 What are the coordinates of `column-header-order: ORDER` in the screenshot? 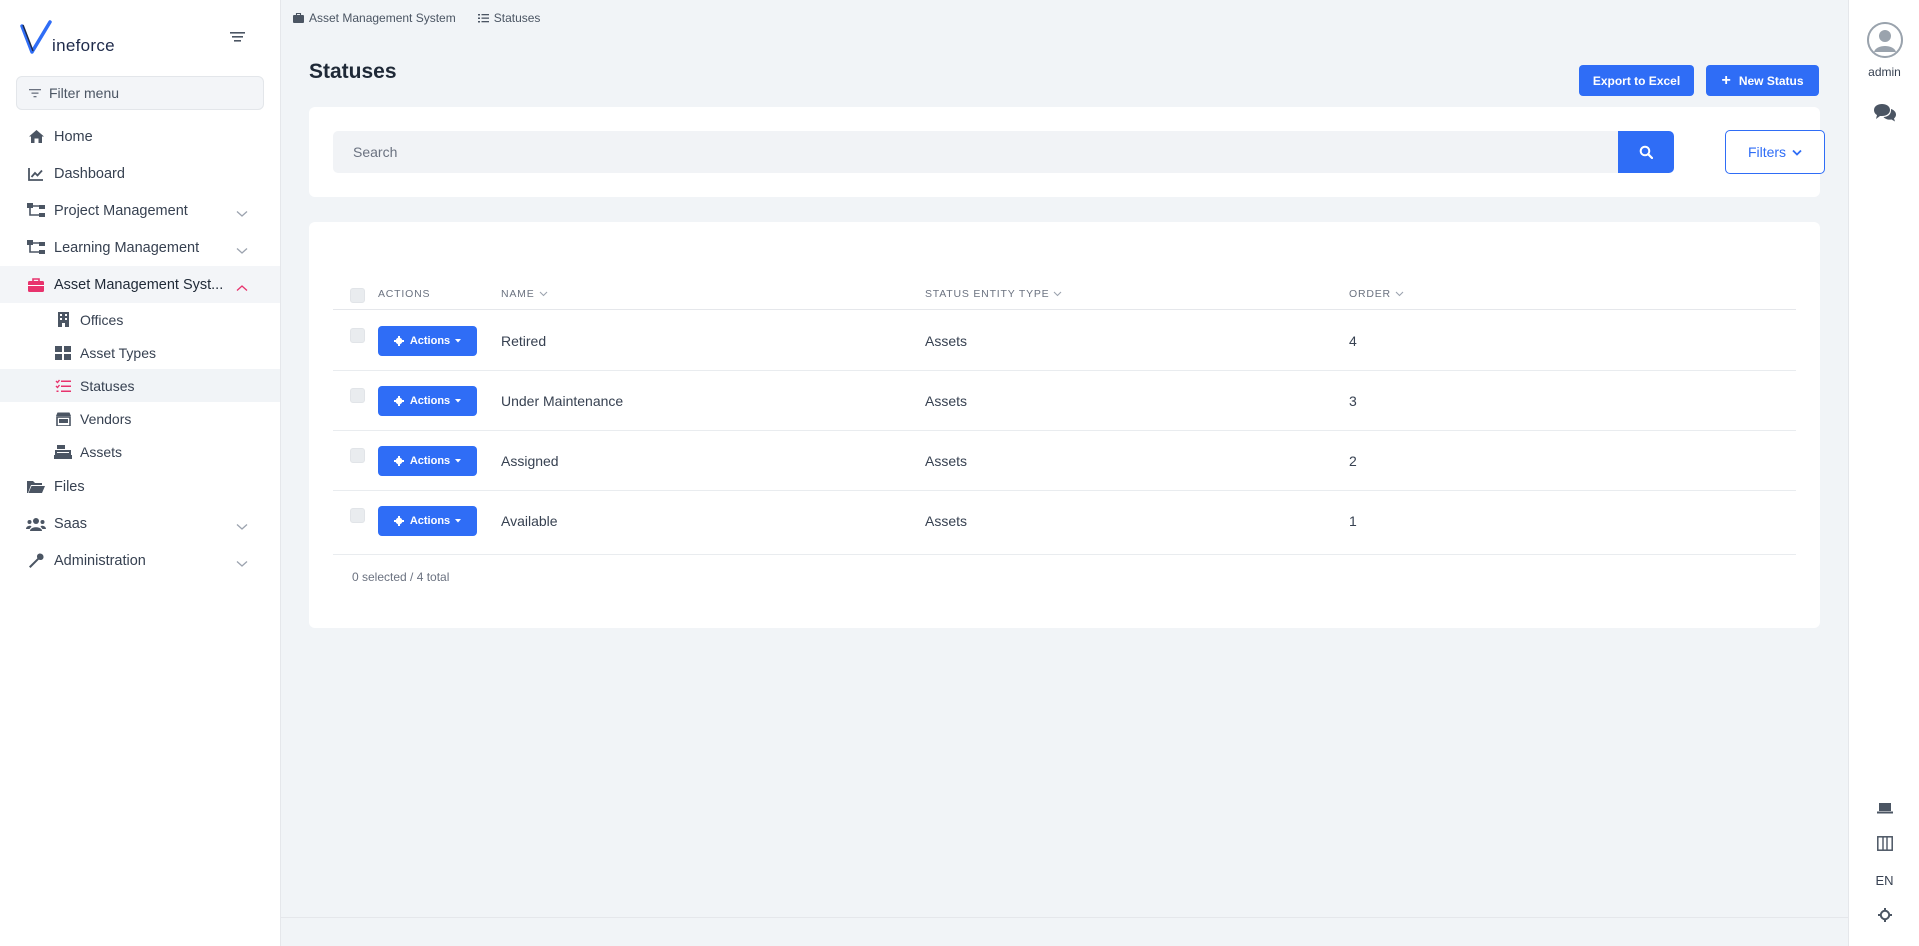 It's located at (1376, 294).